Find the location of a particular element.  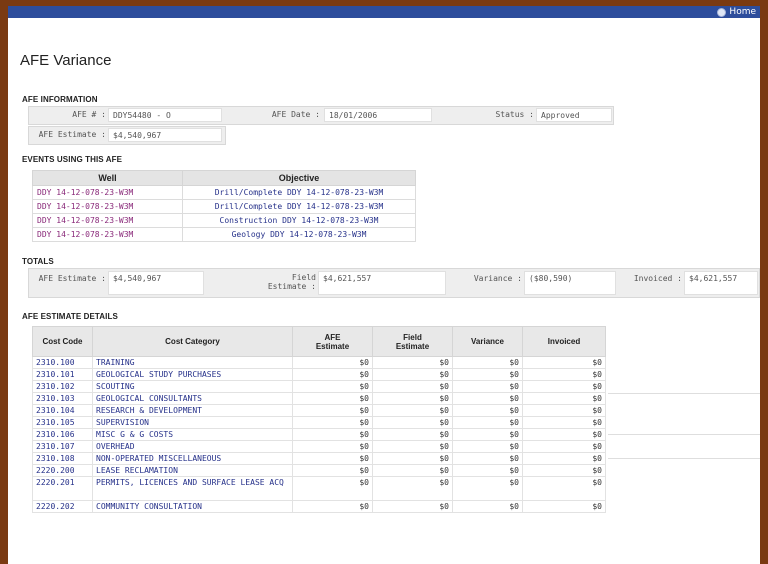

cost-code-link: 2310.104 is located at coordinates (62, 410).